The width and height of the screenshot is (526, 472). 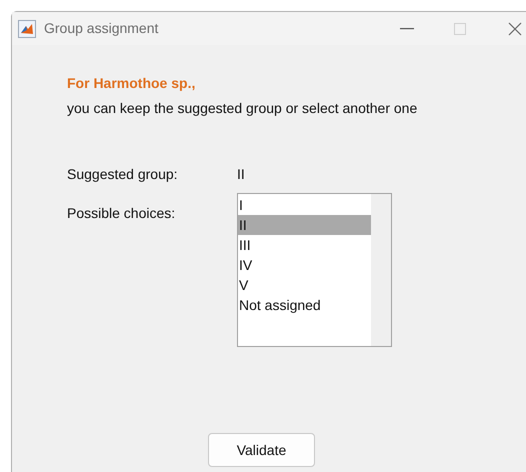 I want to click on list-item: III, so click(x=304, y=245).